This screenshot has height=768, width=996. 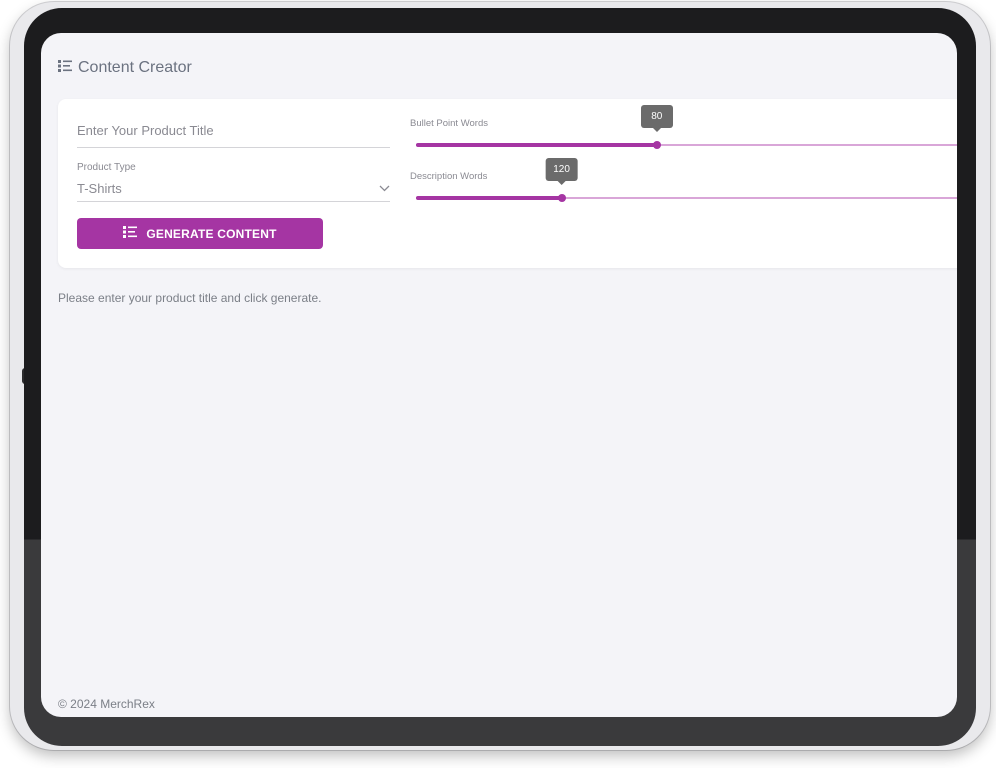 What do you see at coordinates (233, 128) in the screenshot?
I see `product-title-input` at bounding box center [233, 128].